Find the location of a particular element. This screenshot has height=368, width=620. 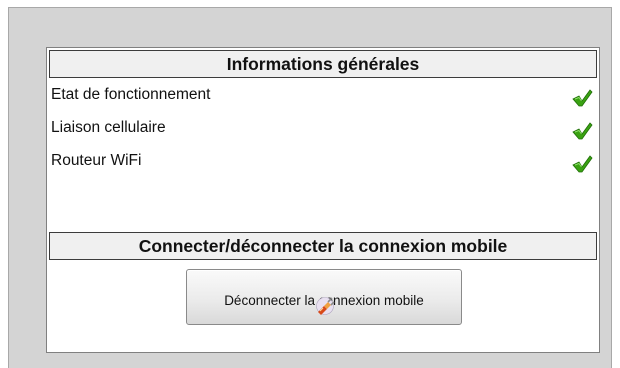

disconnect-mobile-button: Déconnecter la connexion mobile is located at coordinates (324, 297).